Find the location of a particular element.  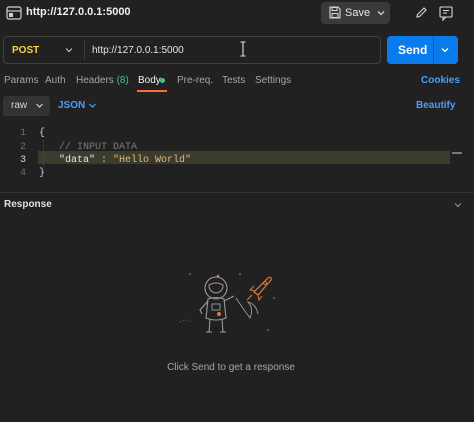

line-number: 3 is located at coordinates (22, 160).